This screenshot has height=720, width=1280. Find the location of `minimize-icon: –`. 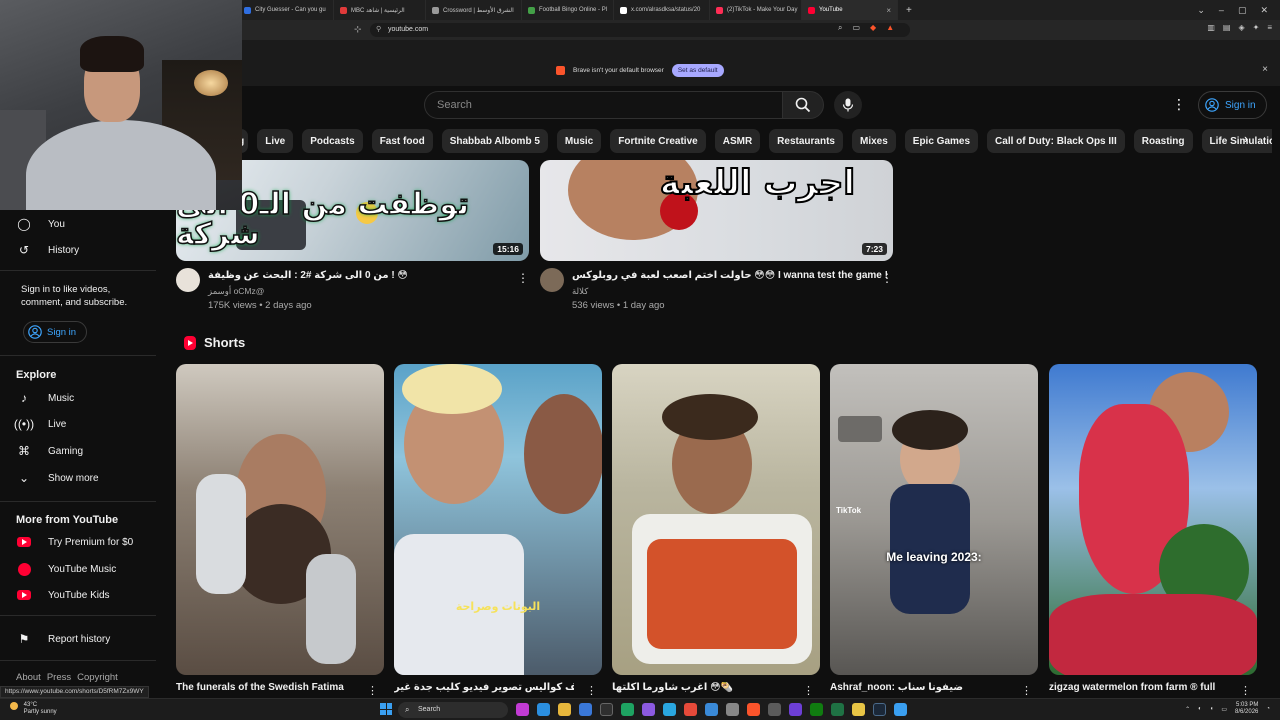

minimize-icon: – is located at coordinates (1221, 10).